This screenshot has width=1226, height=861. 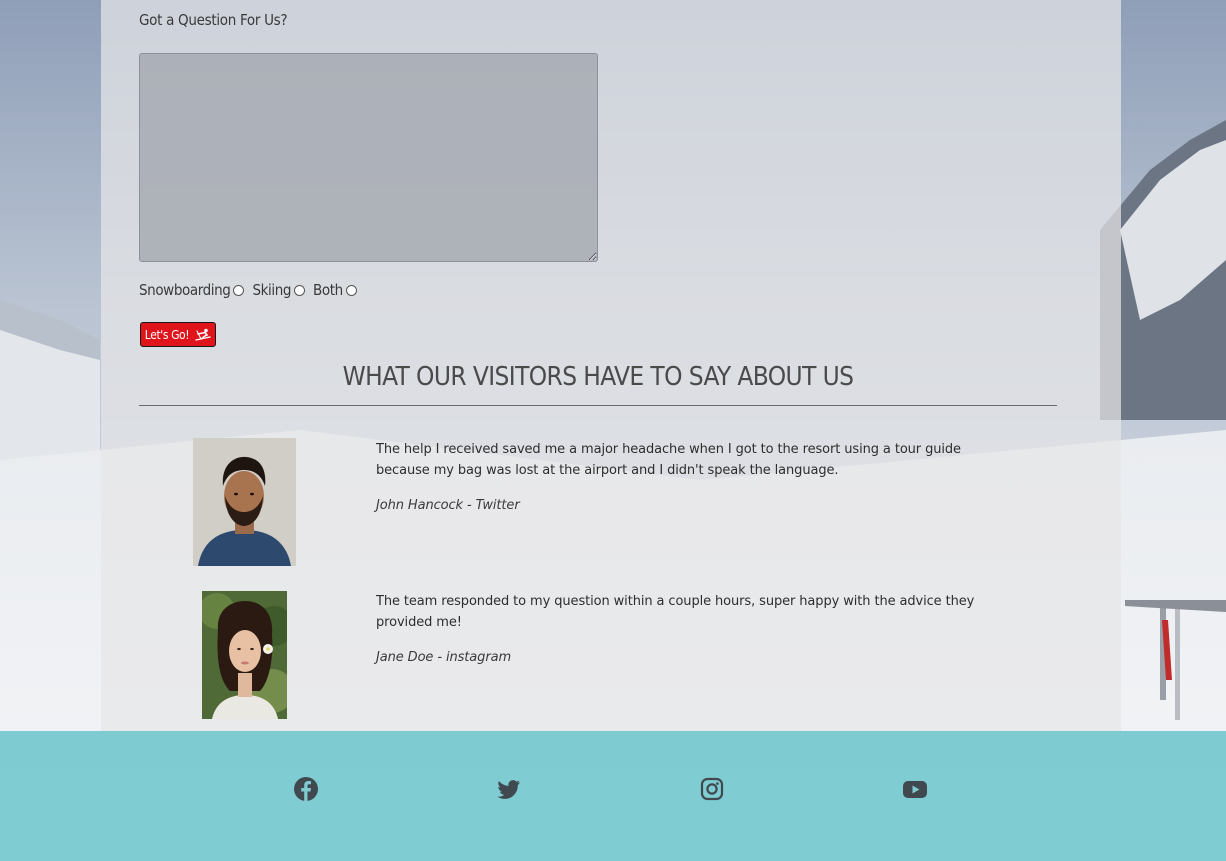 What do you see at coordinates (444, 657) in the screenshot?
I see `testimonial-author-2: Jane Doe - instagram` at bounding box center [444, 657].